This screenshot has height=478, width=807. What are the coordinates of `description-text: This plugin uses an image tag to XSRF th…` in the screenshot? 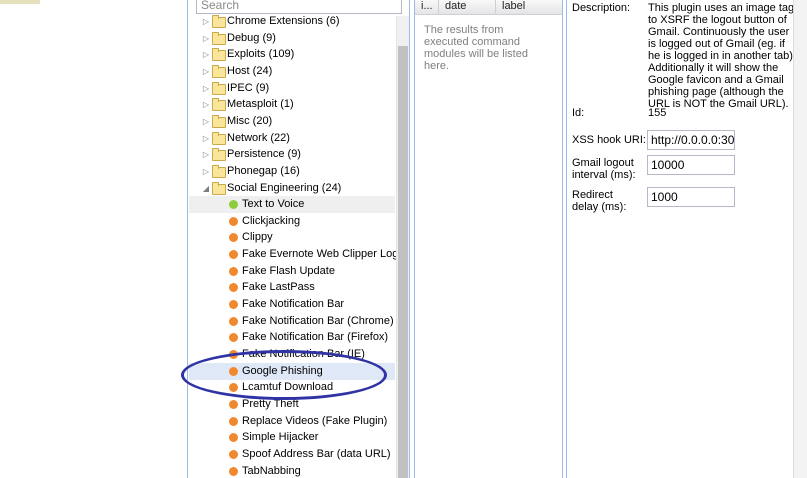 It's located at (722, 56).